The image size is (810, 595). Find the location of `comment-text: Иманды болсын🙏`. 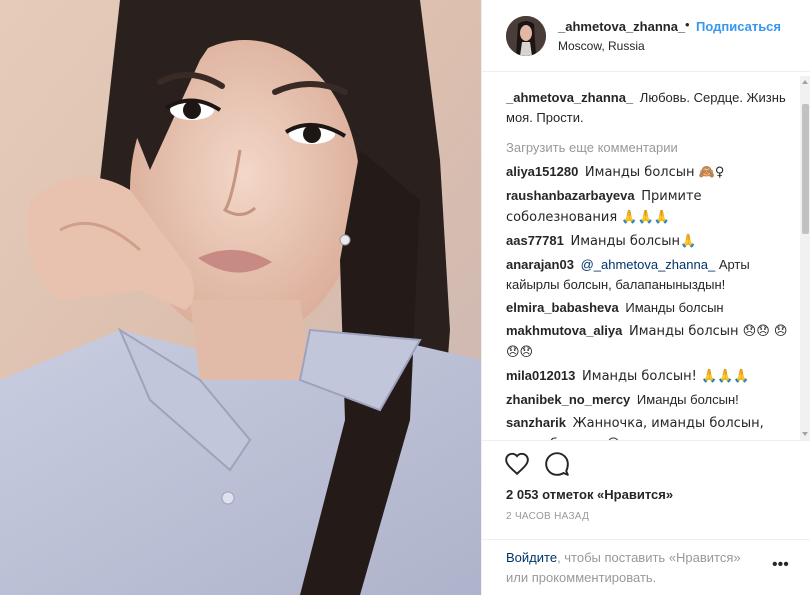

comment-text: Иманды болсын🙏 is located at coordinates (633, 241).